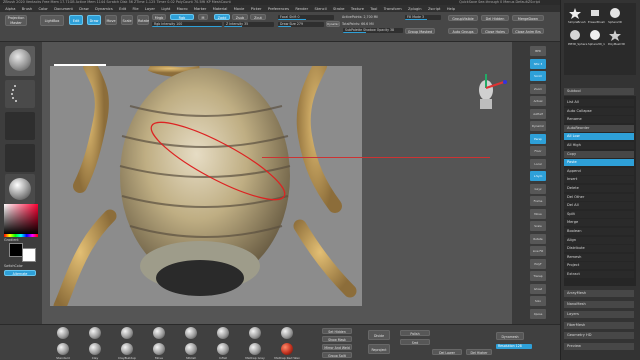  Describe the element at coordinates (434, 9) in the screenshot. I see `menu-item: Zscript` at that location.